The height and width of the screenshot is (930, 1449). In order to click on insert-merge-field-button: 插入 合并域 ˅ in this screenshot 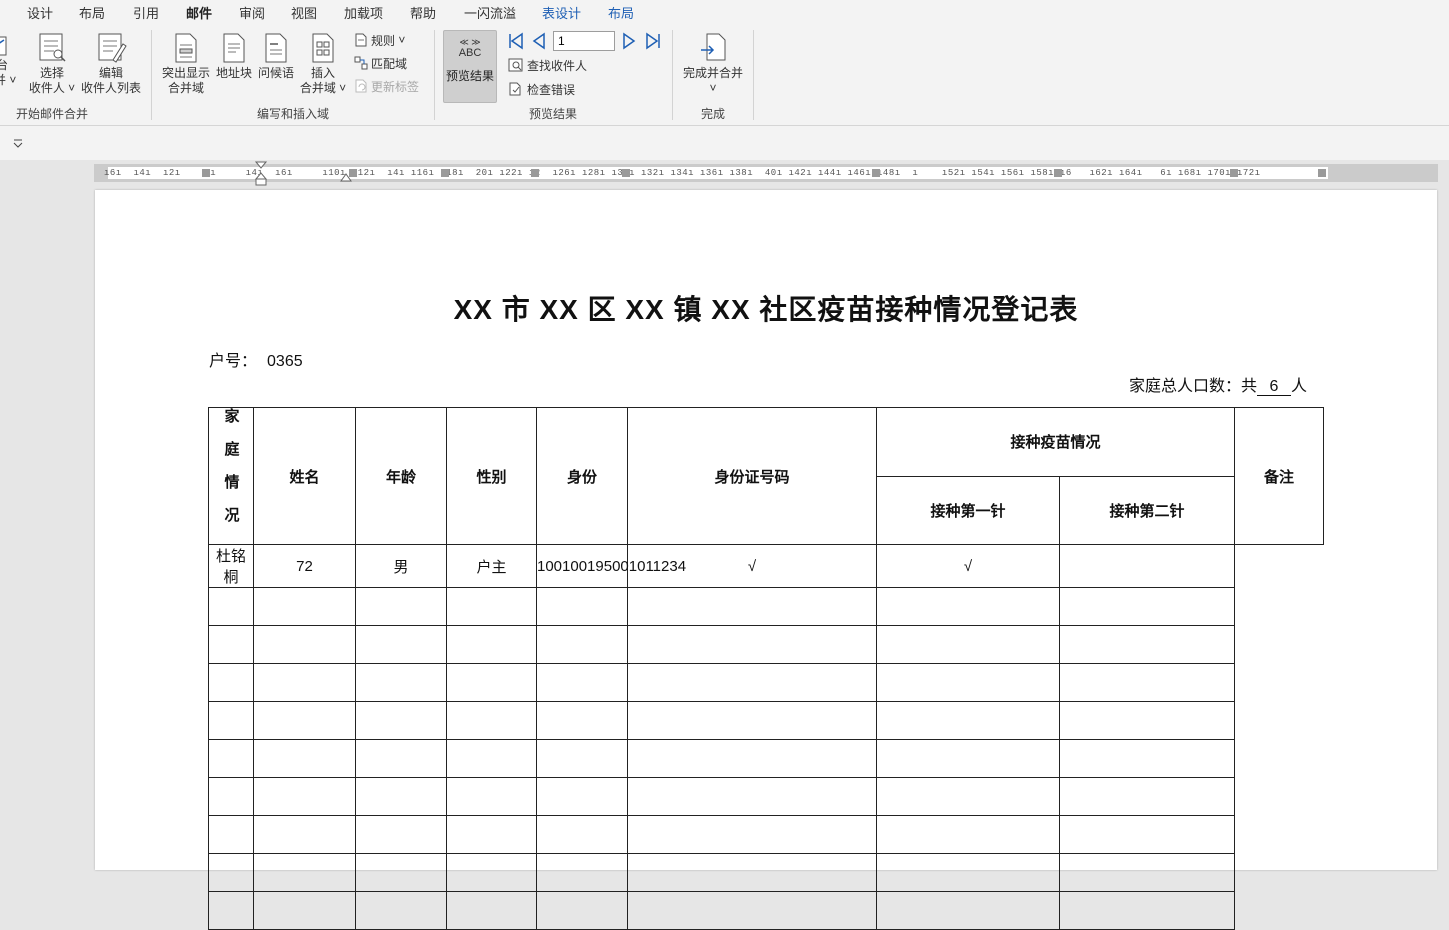, I will do `click(323, 64)`.